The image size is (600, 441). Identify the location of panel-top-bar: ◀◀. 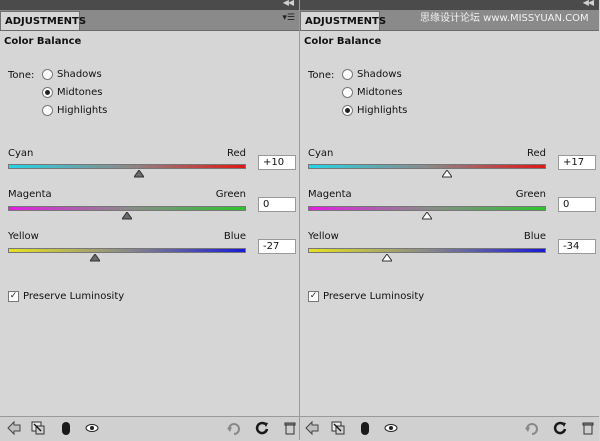
(149, 5).